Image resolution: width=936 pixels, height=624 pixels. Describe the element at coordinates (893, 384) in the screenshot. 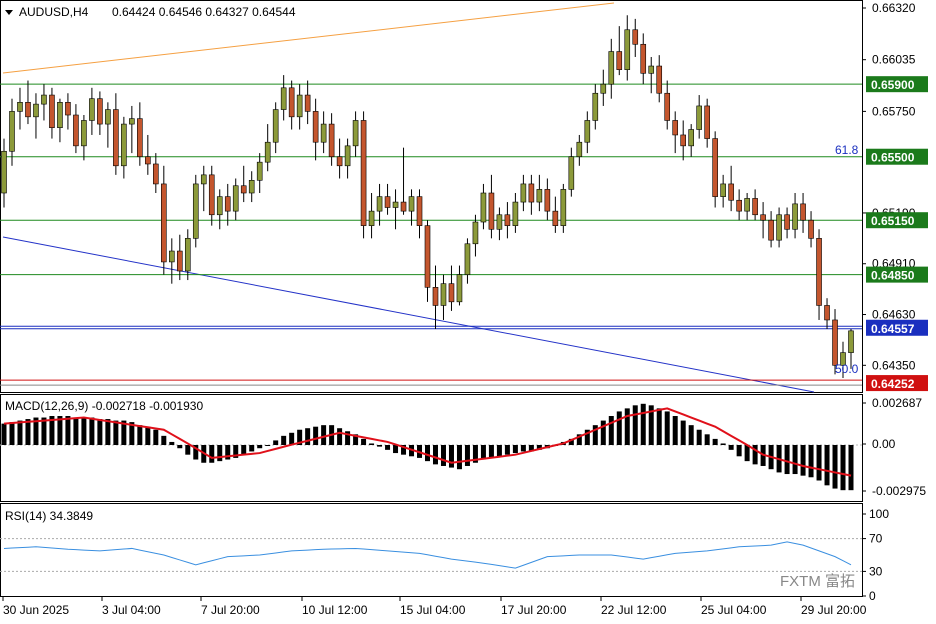

I see `red-level-price-tag: 0.64252` at that location.